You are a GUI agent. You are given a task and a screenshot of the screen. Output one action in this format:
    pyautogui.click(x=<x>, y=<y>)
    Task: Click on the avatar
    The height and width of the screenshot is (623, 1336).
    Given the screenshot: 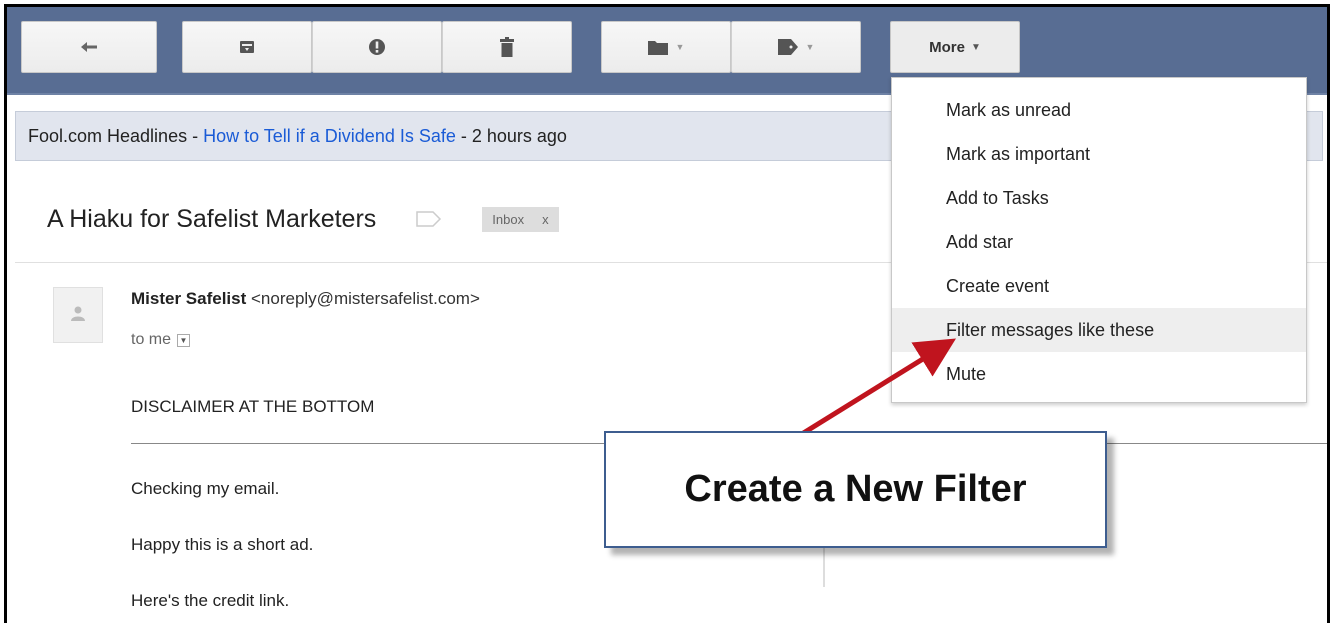 What is the action you would take?
    pyautogui.click(x=78, y=315)
    